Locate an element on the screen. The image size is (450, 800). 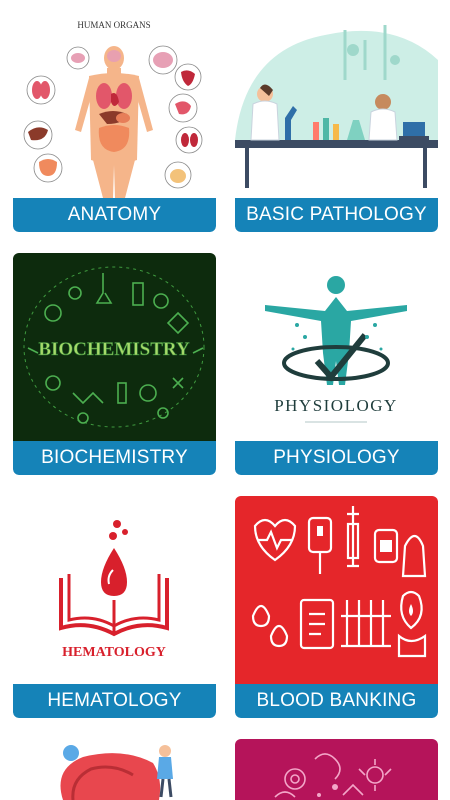
card-title: BASIC PATHOLOGY is located at coordinates (336, 215).